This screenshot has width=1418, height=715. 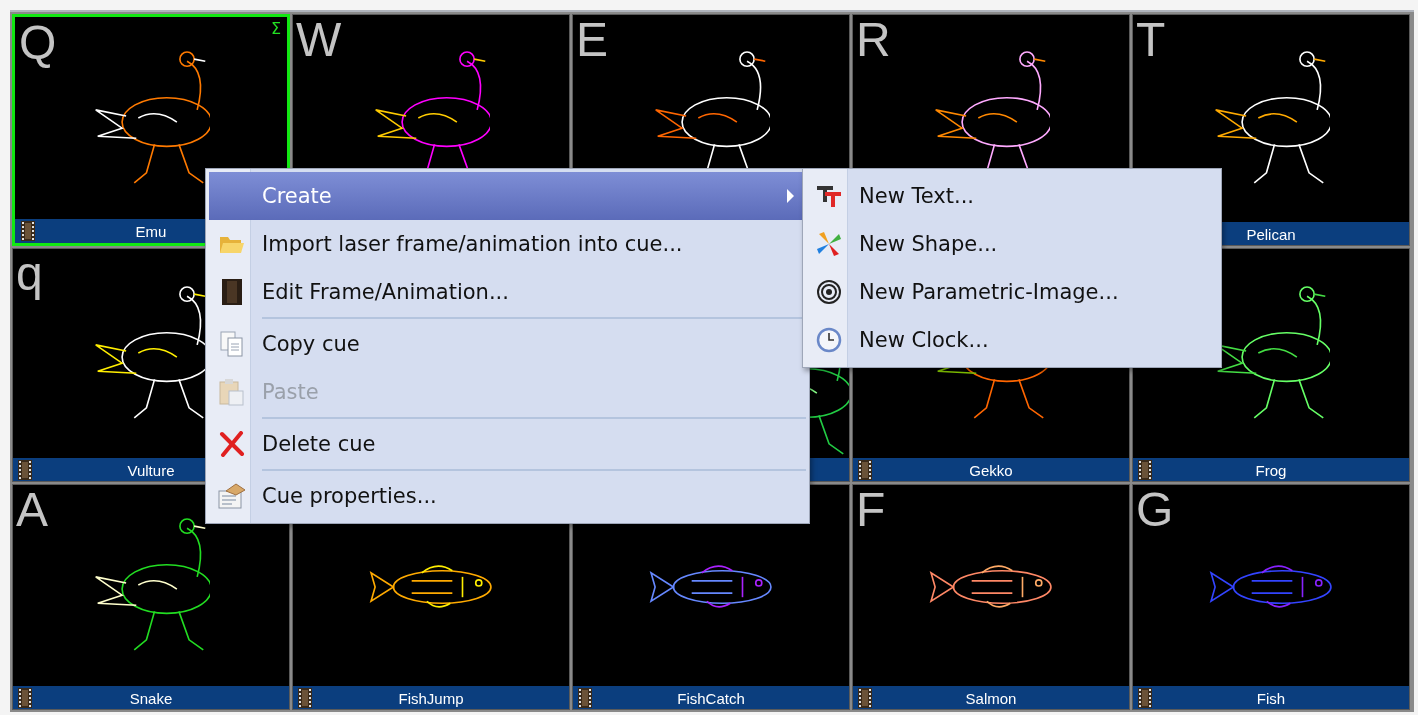 I want to click on cue-key: G, so click(x=1155, y=510).